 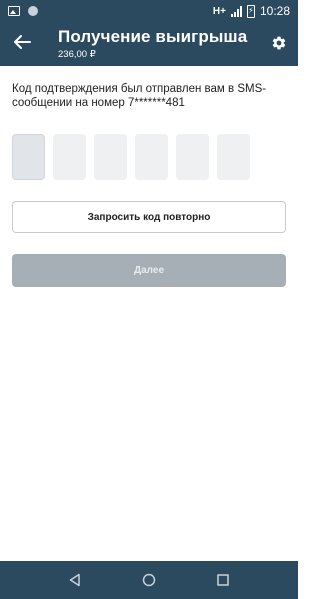 I want to click on back-triangle-icon, so click(x=74, y=580).